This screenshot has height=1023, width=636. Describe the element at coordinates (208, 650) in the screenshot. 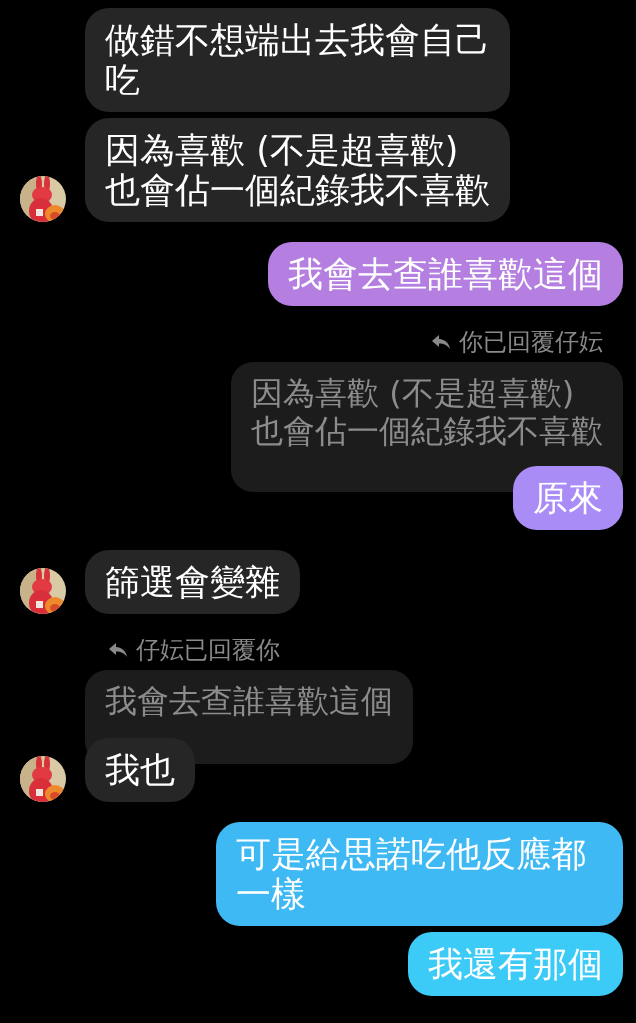

I see `reply-label: 仔妘已回覆你` at that location.